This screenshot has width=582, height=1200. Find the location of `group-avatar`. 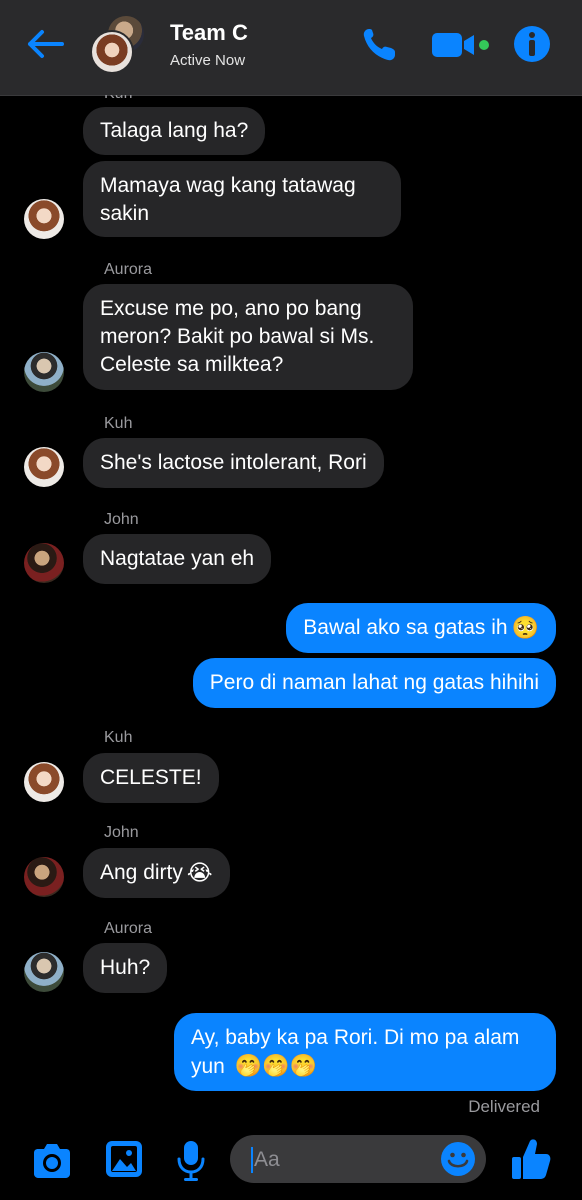

group-avatar is located at coordinates (120, 44).